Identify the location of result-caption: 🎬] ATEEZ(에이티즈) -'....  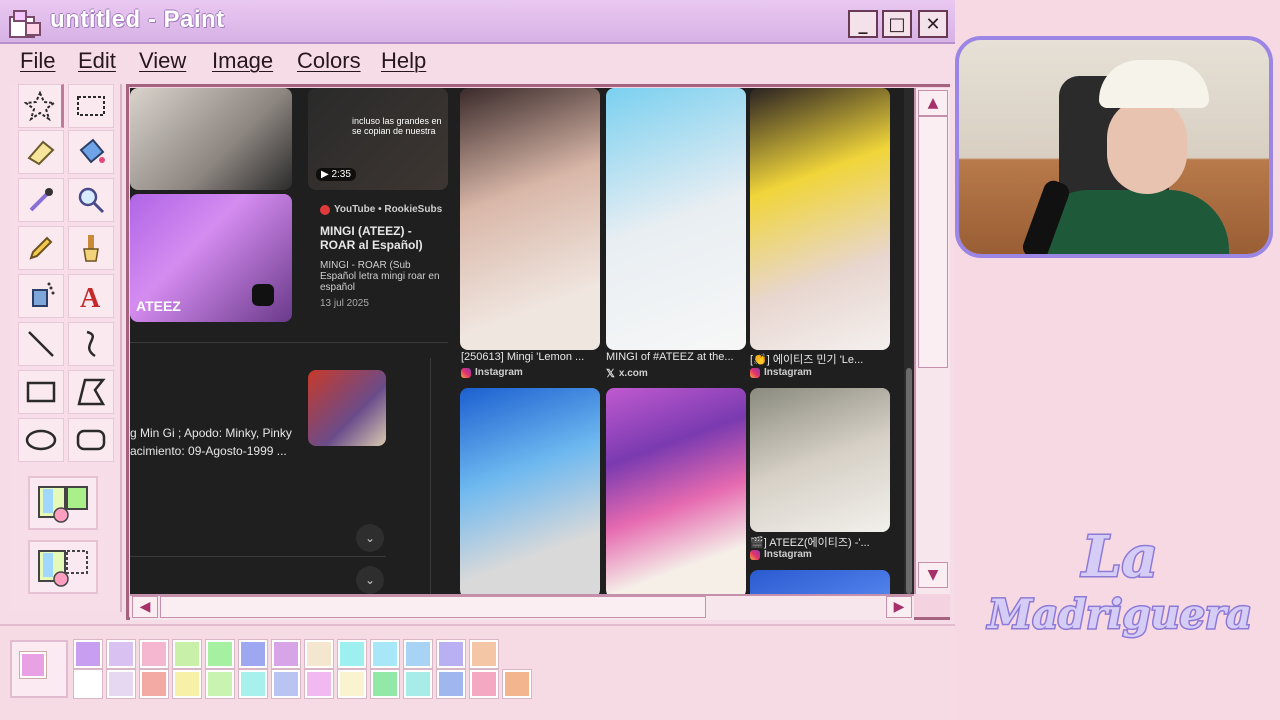
(820, 542).